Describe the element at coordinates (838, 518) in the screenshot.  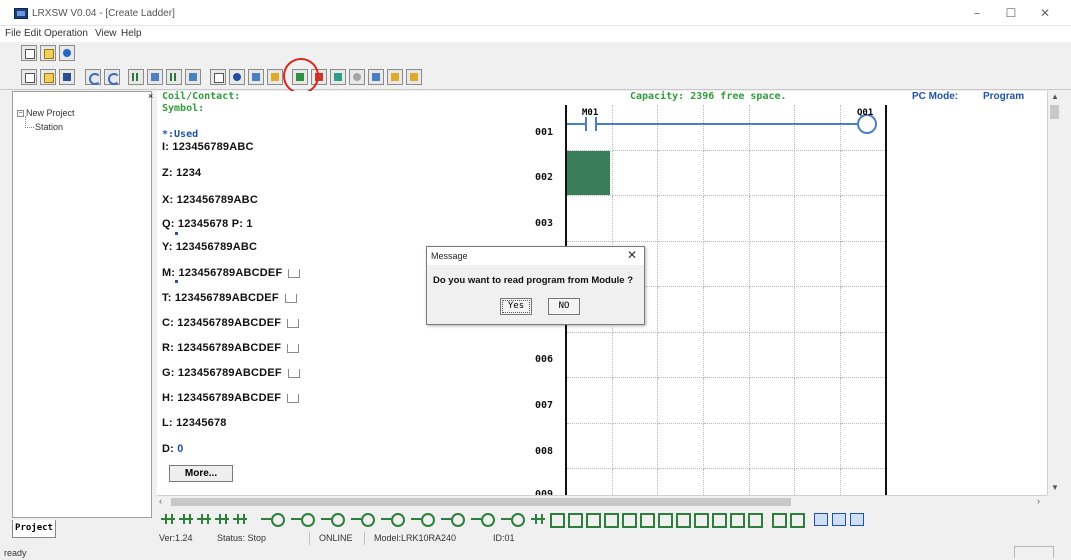
I see `insert-icon` at that location.